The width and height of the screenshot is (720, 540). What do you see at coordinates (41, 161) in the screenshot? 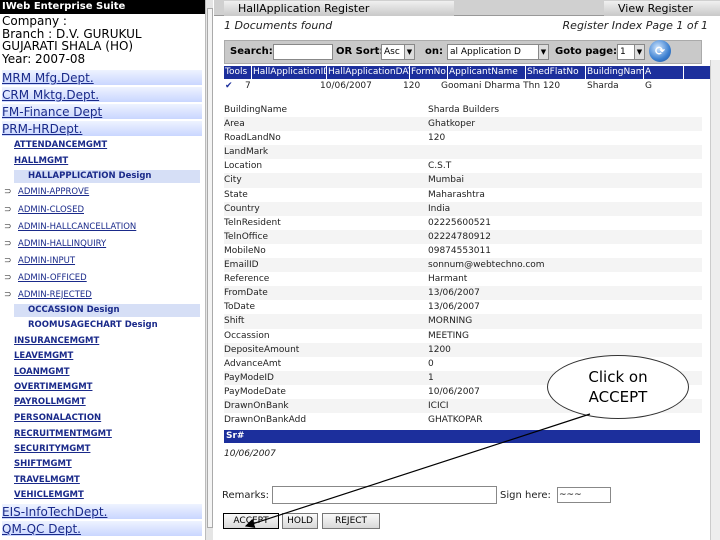
I see `menu-hallmgmt: HALLMGMT` at bounding box center [41, 161].